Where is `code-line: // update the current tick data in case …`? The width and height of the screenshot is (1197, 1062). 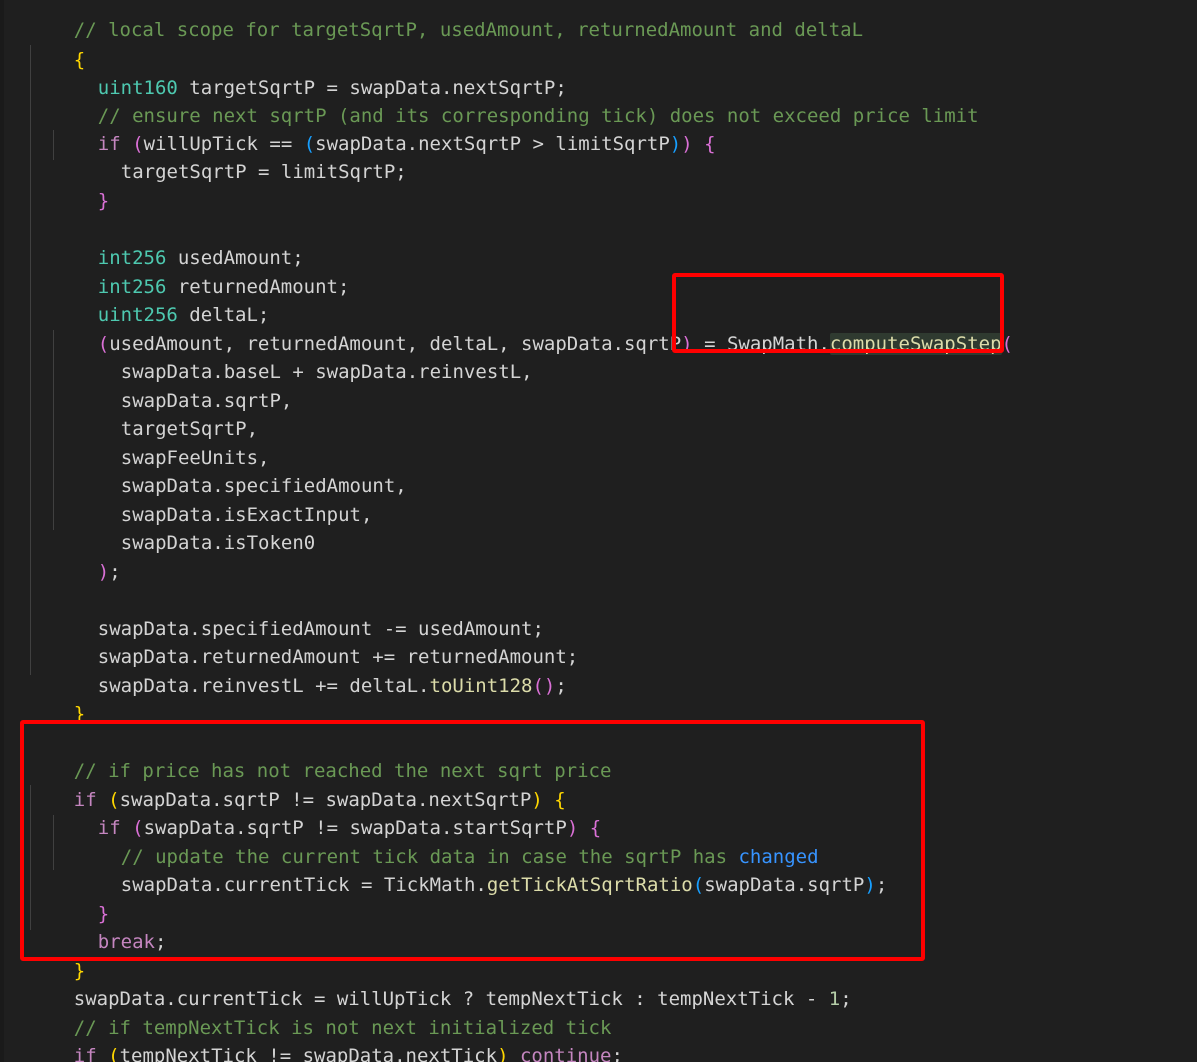
code-line: // update the current tick data in case … is located at coordinates (447, 841).